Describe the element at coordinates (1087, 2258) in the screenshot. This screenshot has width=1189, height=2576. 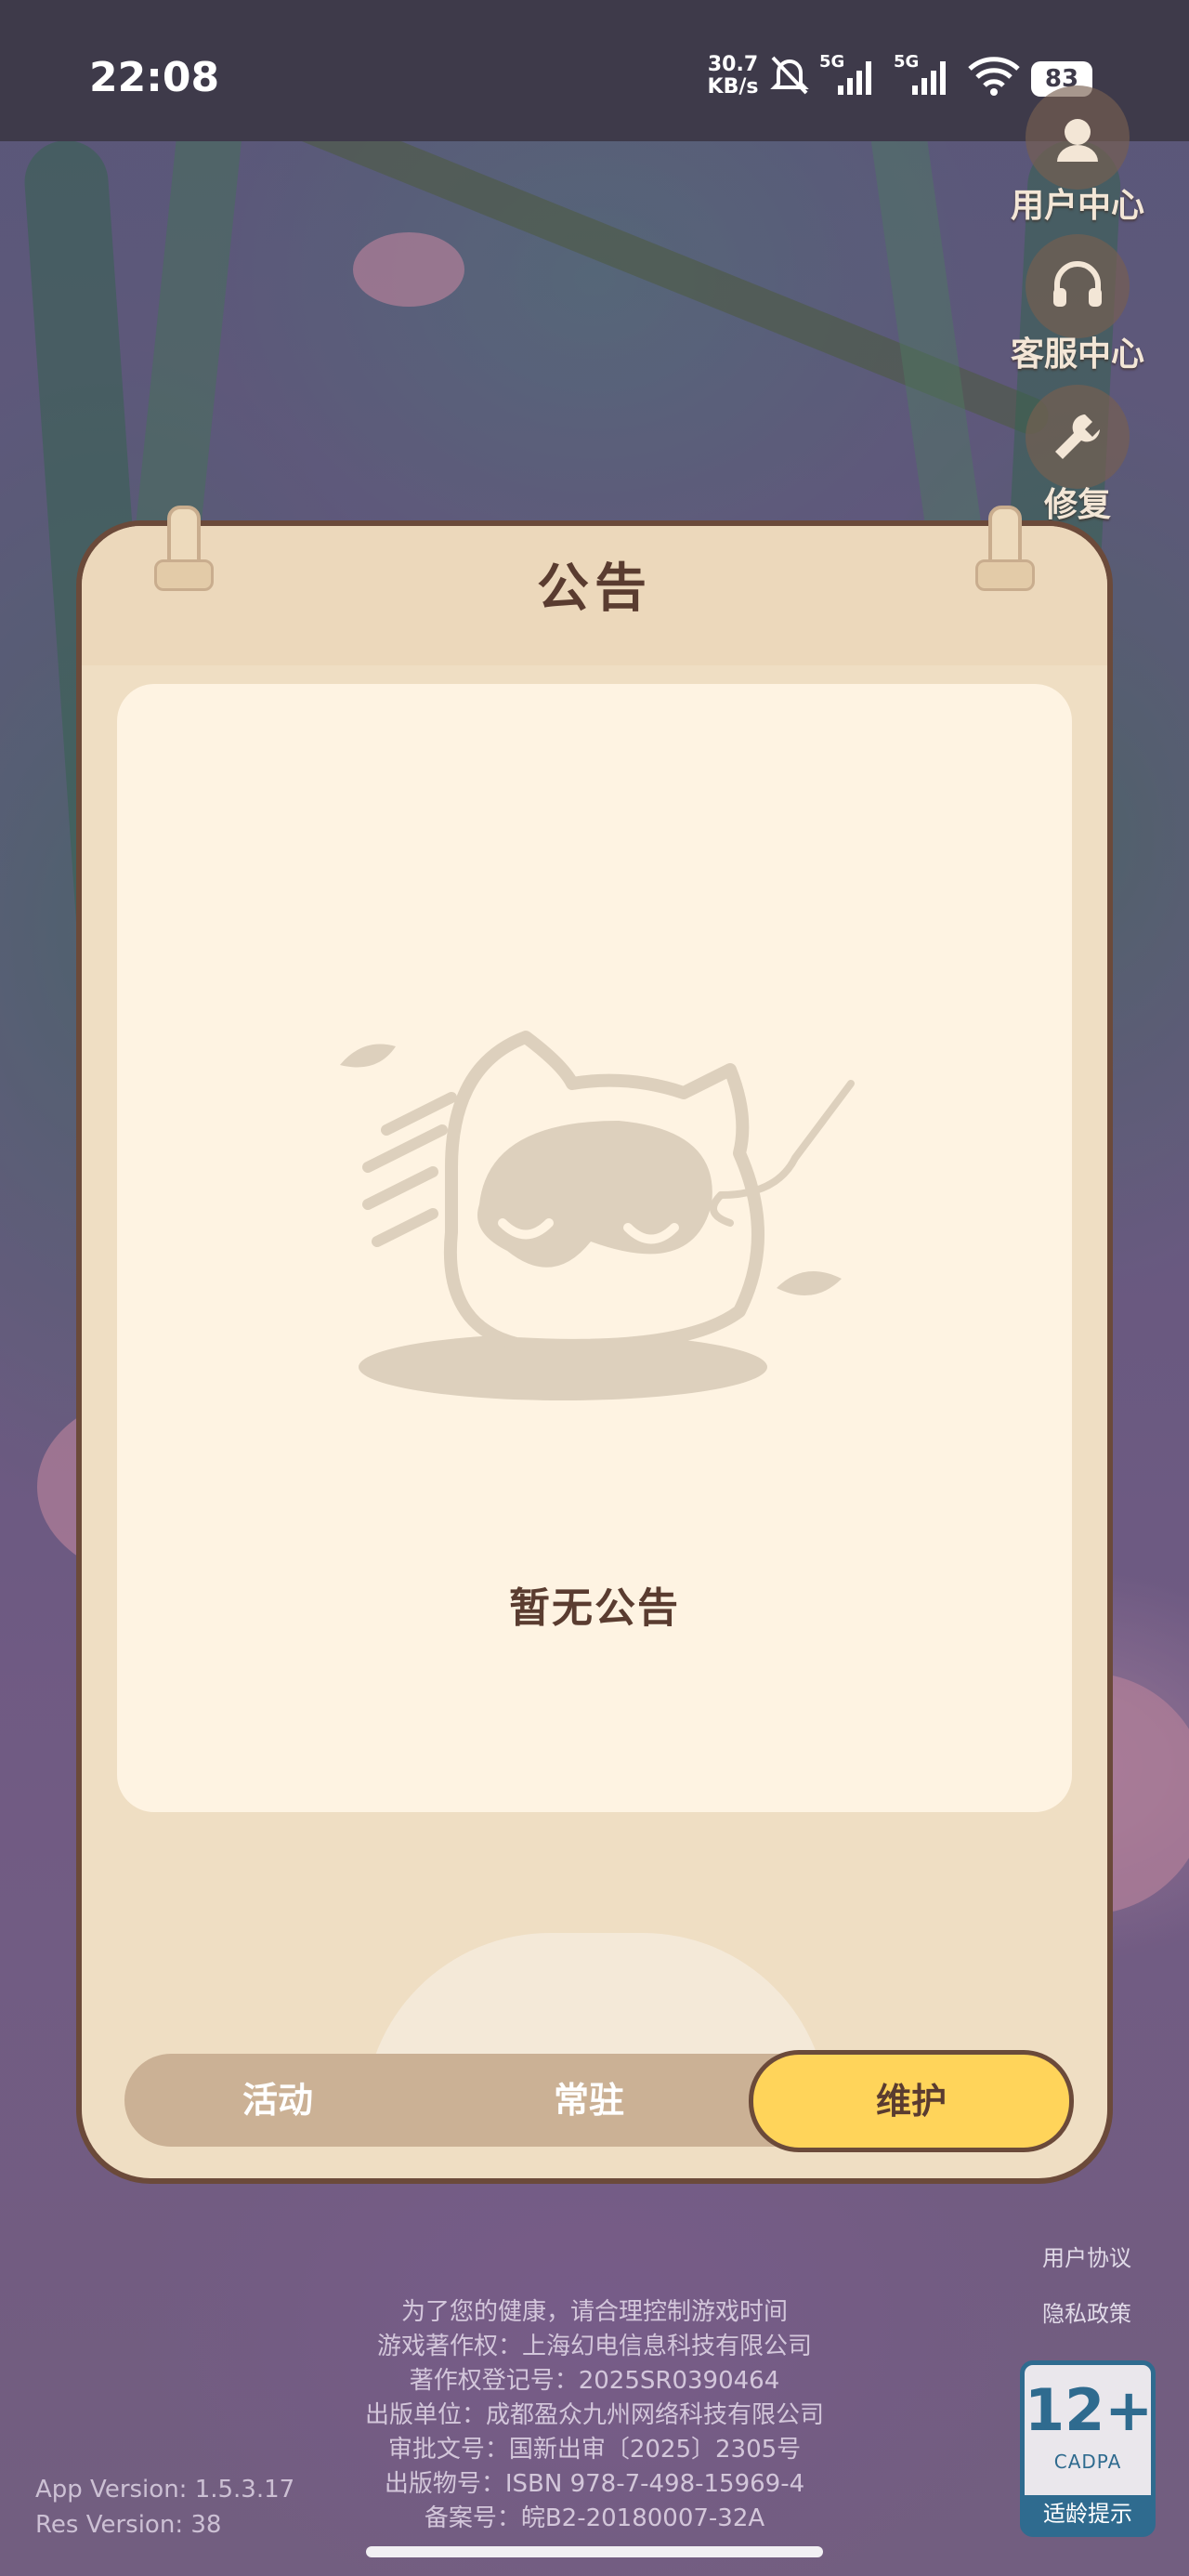
I see `user-agreement-link: 用户协议` at that location.